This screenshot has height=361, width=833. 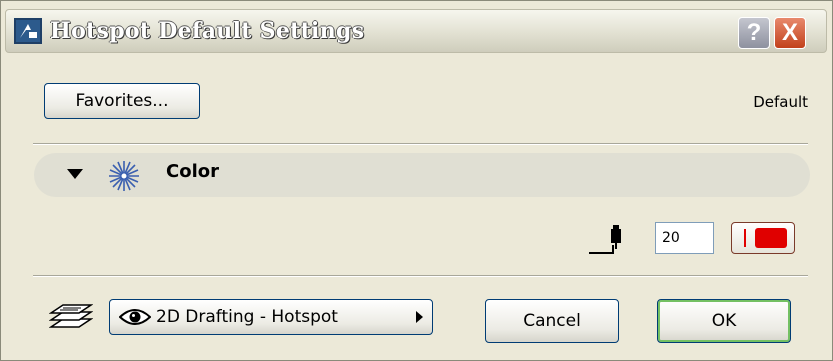 What do you see at coordinates (207, 31) in the screenshot?
I see `window-title: Hotspot Default Settings` at bounding box center [207, 31].